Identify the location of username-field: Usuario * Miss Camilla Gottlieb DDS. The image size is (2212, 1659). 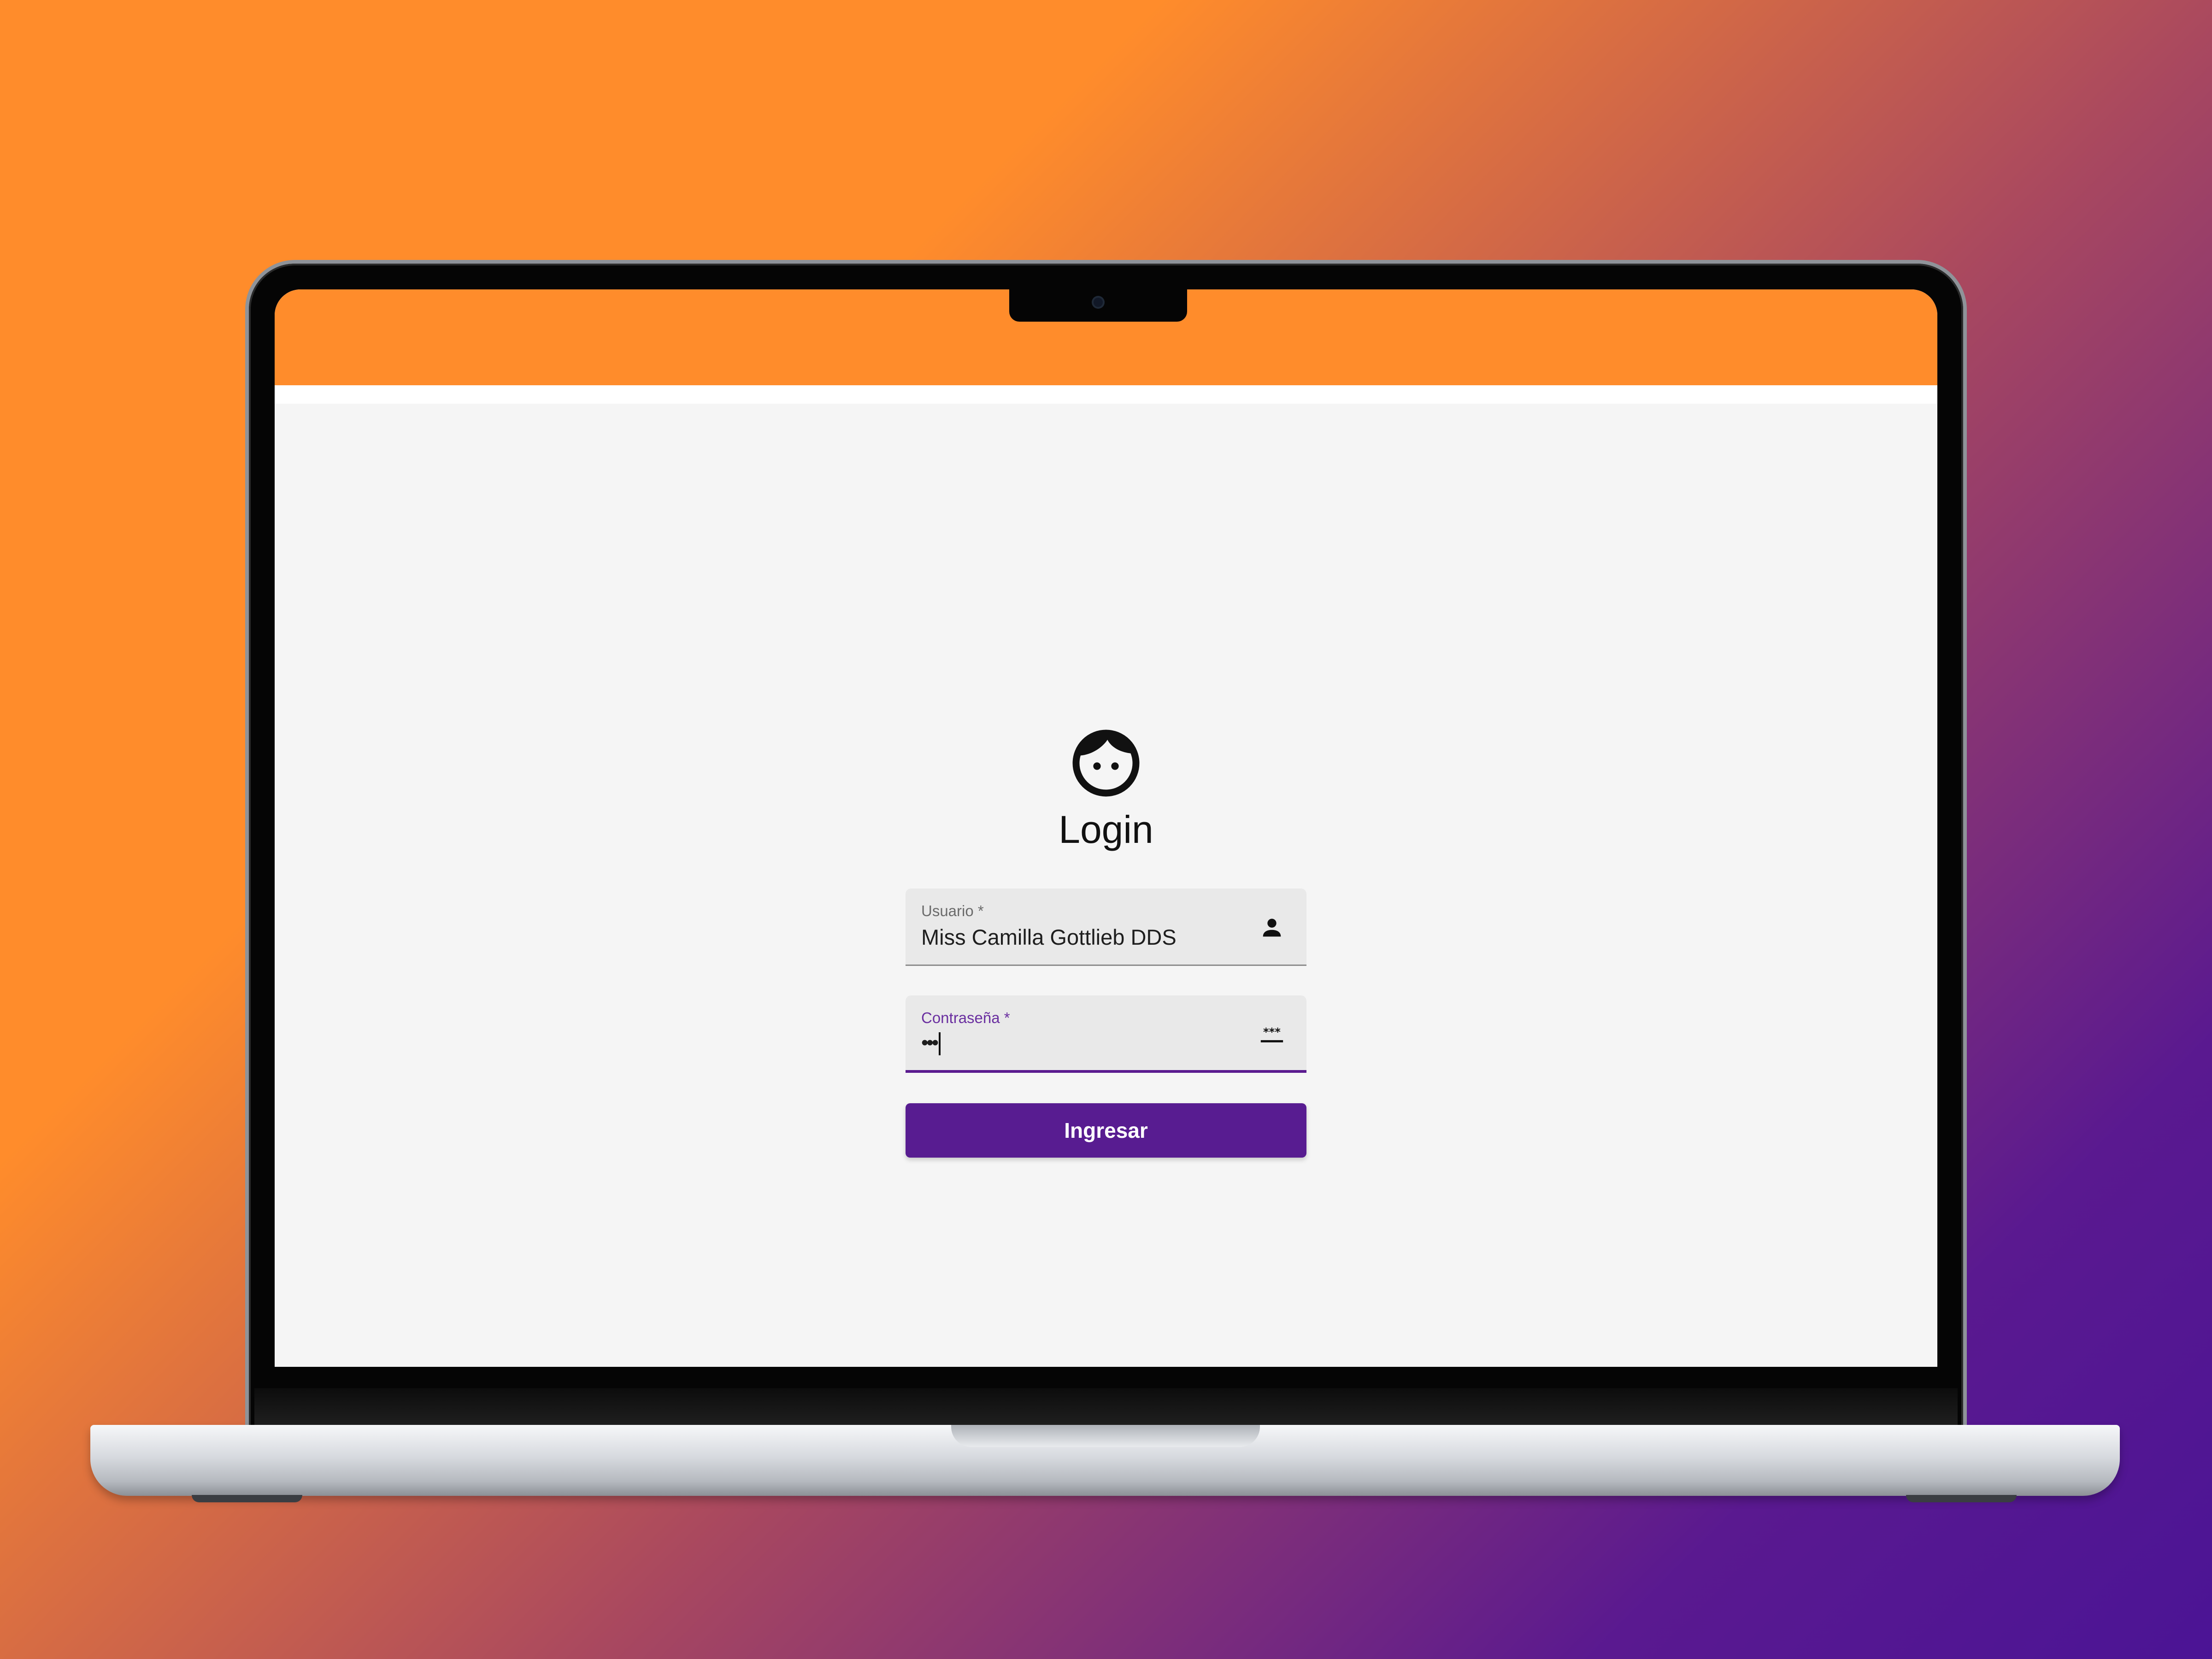
(1106, 927).